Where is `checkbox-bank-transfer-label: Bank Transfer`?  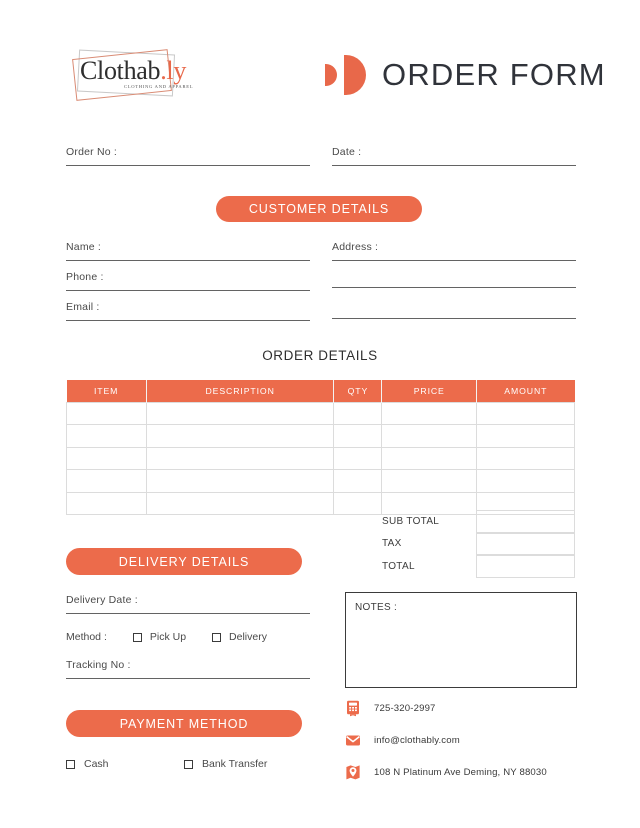 checkbox-bank-transfer-label: Bank Transfer is located at coordinates (235, 764).